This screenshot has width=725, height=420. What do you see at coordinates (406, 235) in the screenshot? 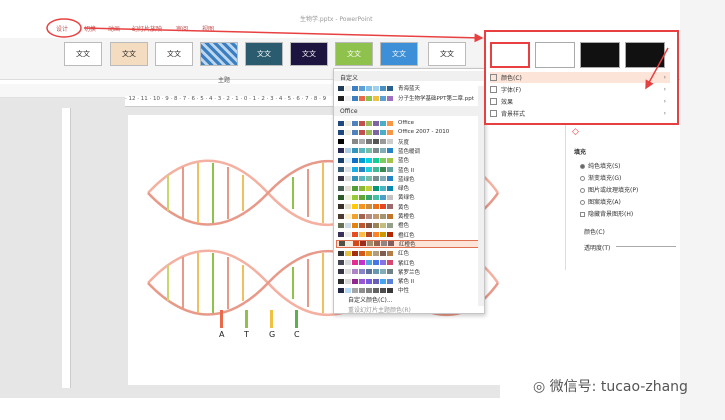
I see `item-label: 橙红色` at bounding box center [406, 235].